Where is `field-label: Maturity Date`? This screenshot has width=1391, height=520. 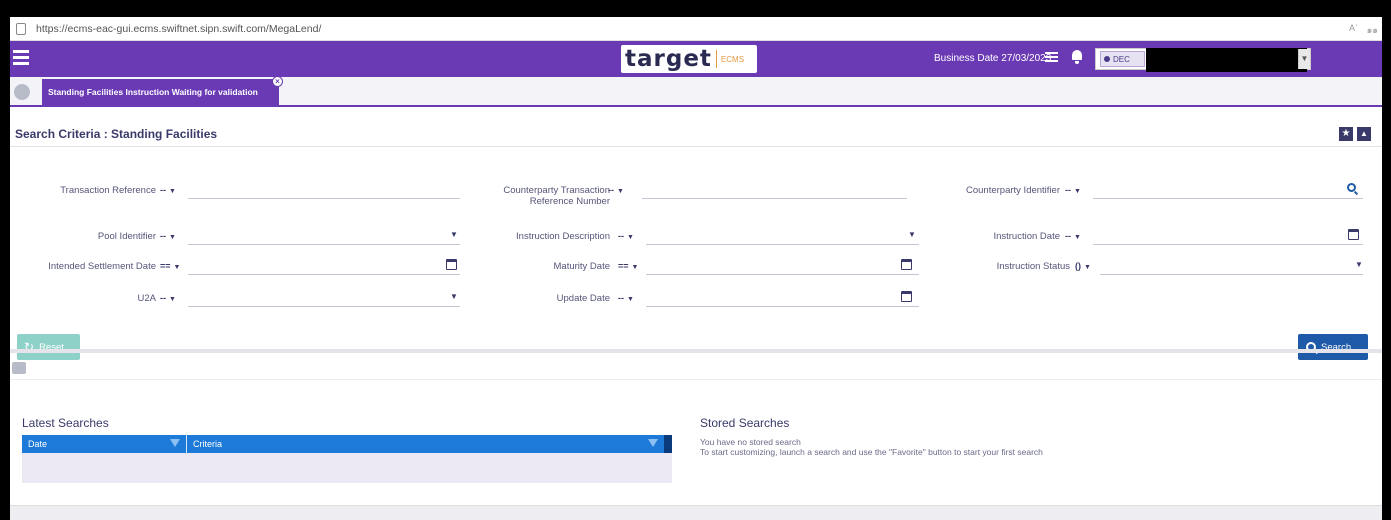 field-label: Maturity Date is located at coordinates (582, 266).